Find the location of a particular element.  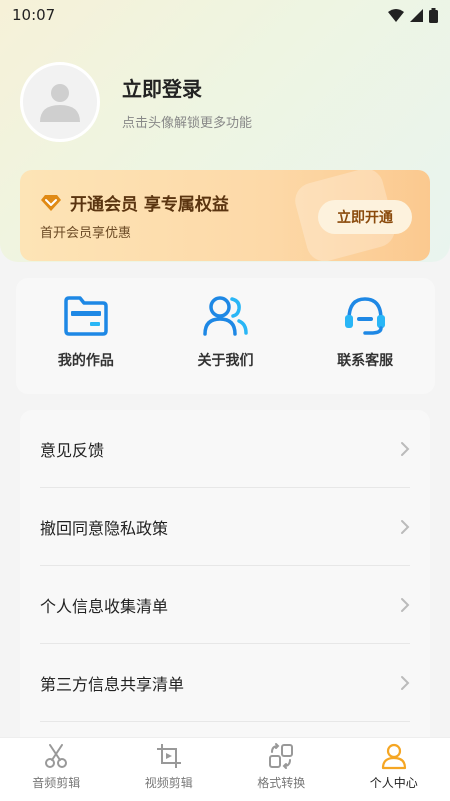

status-bar: 10:07 is located at coordinates (225, 15).